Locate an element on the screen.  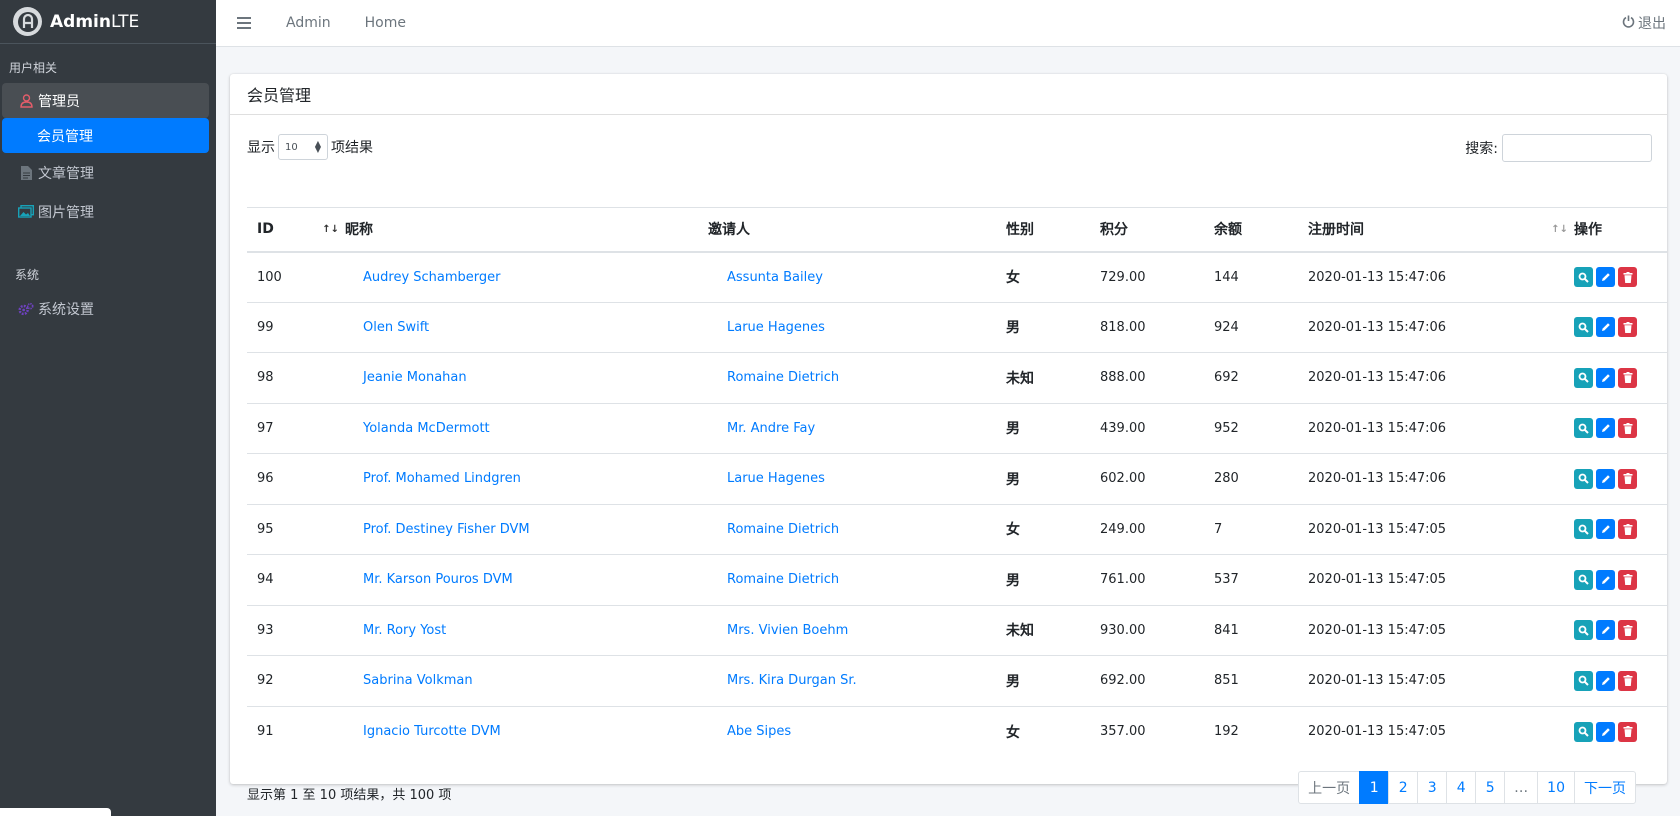
page-button: 1 is located at coordinates (1374, 787).